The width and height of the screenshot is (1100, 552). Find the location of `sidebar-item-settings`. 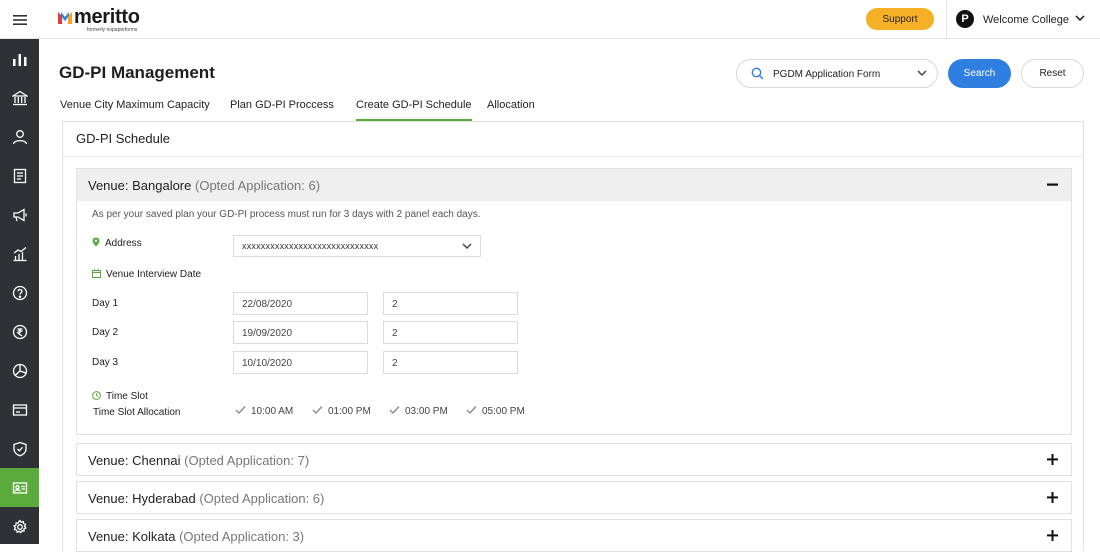

sidebar-item-settings is located at coordinates (19, 526).